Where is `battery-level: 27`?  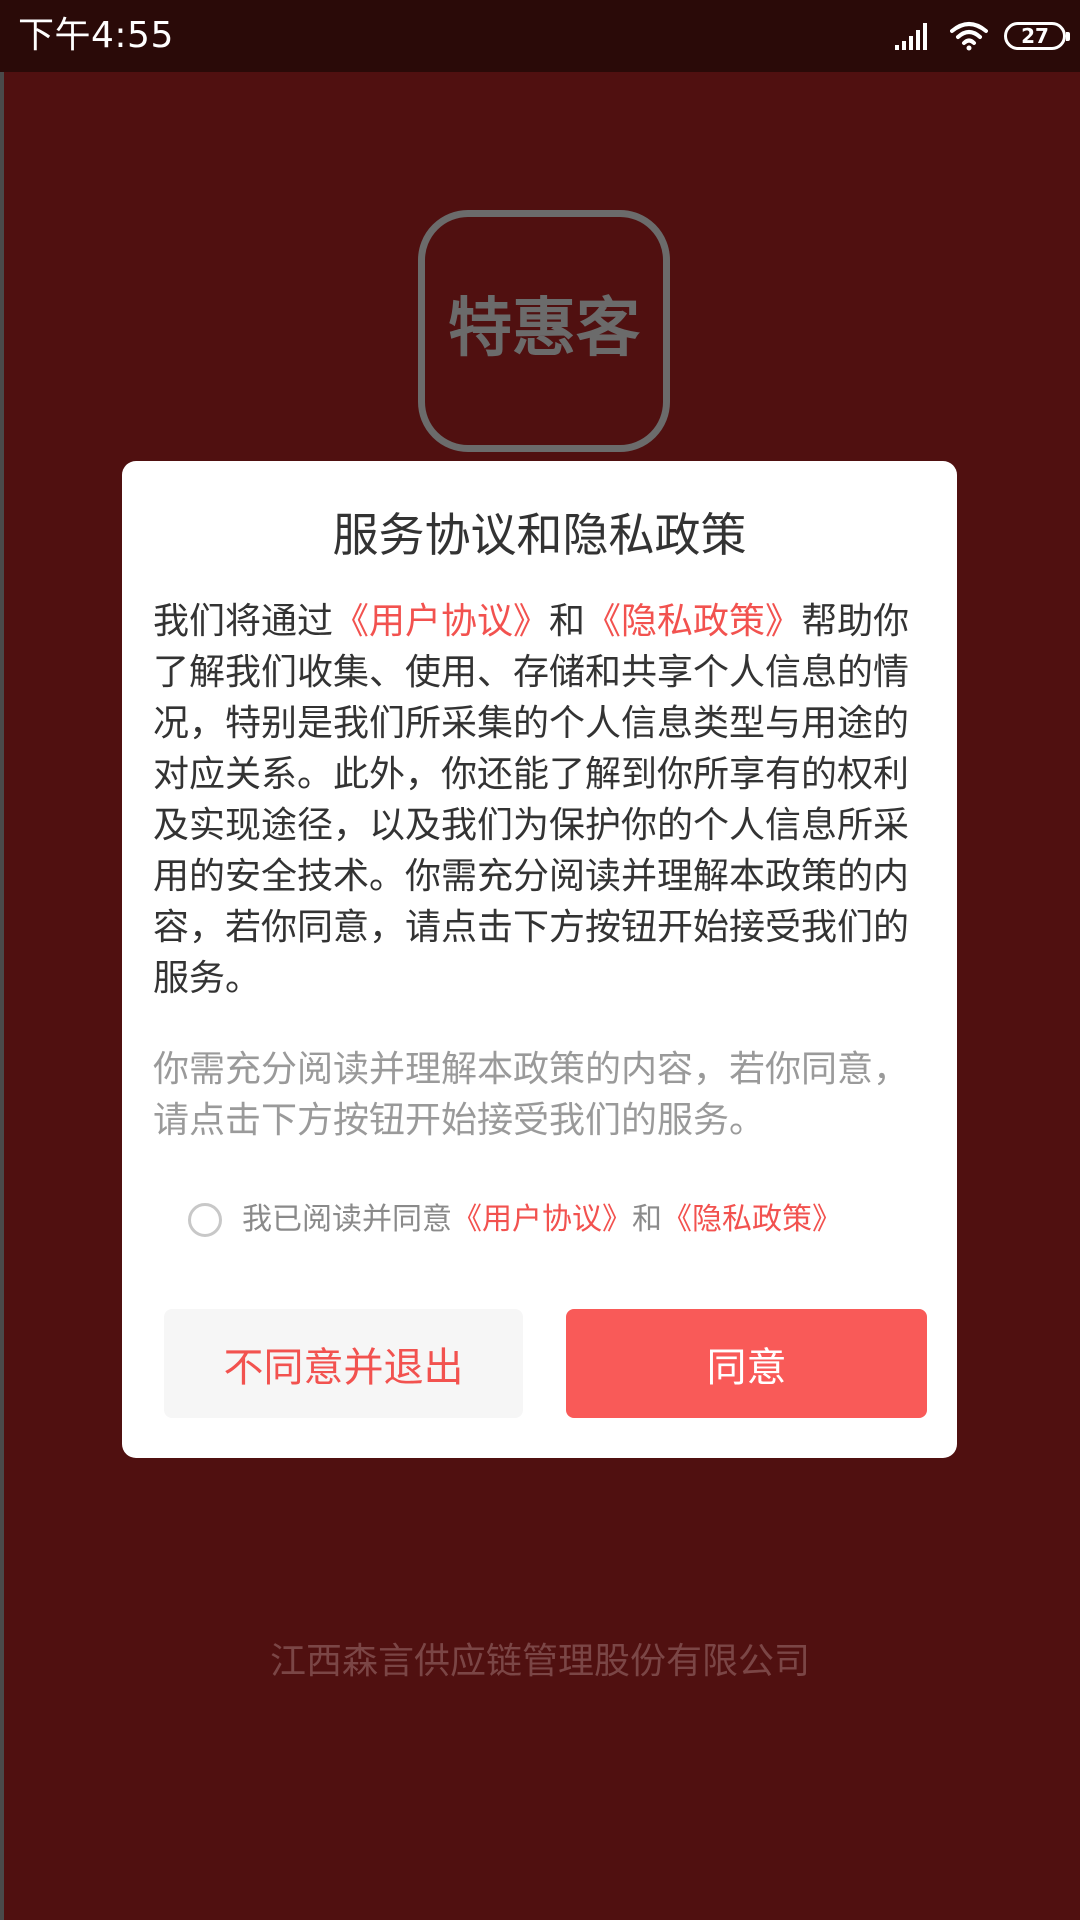
battery-level: 27 is located at coordinates (1035, 36).